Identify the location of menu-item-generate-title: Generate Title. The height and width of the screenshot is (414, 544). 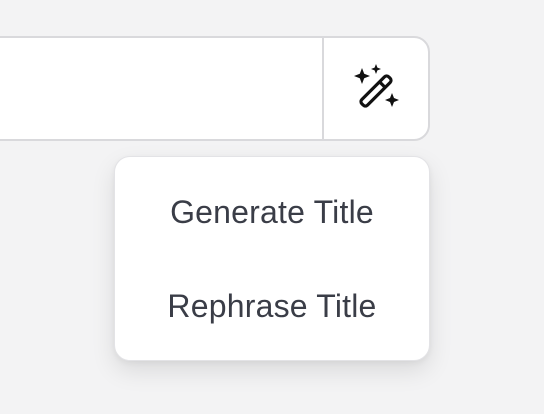
(272, 212).